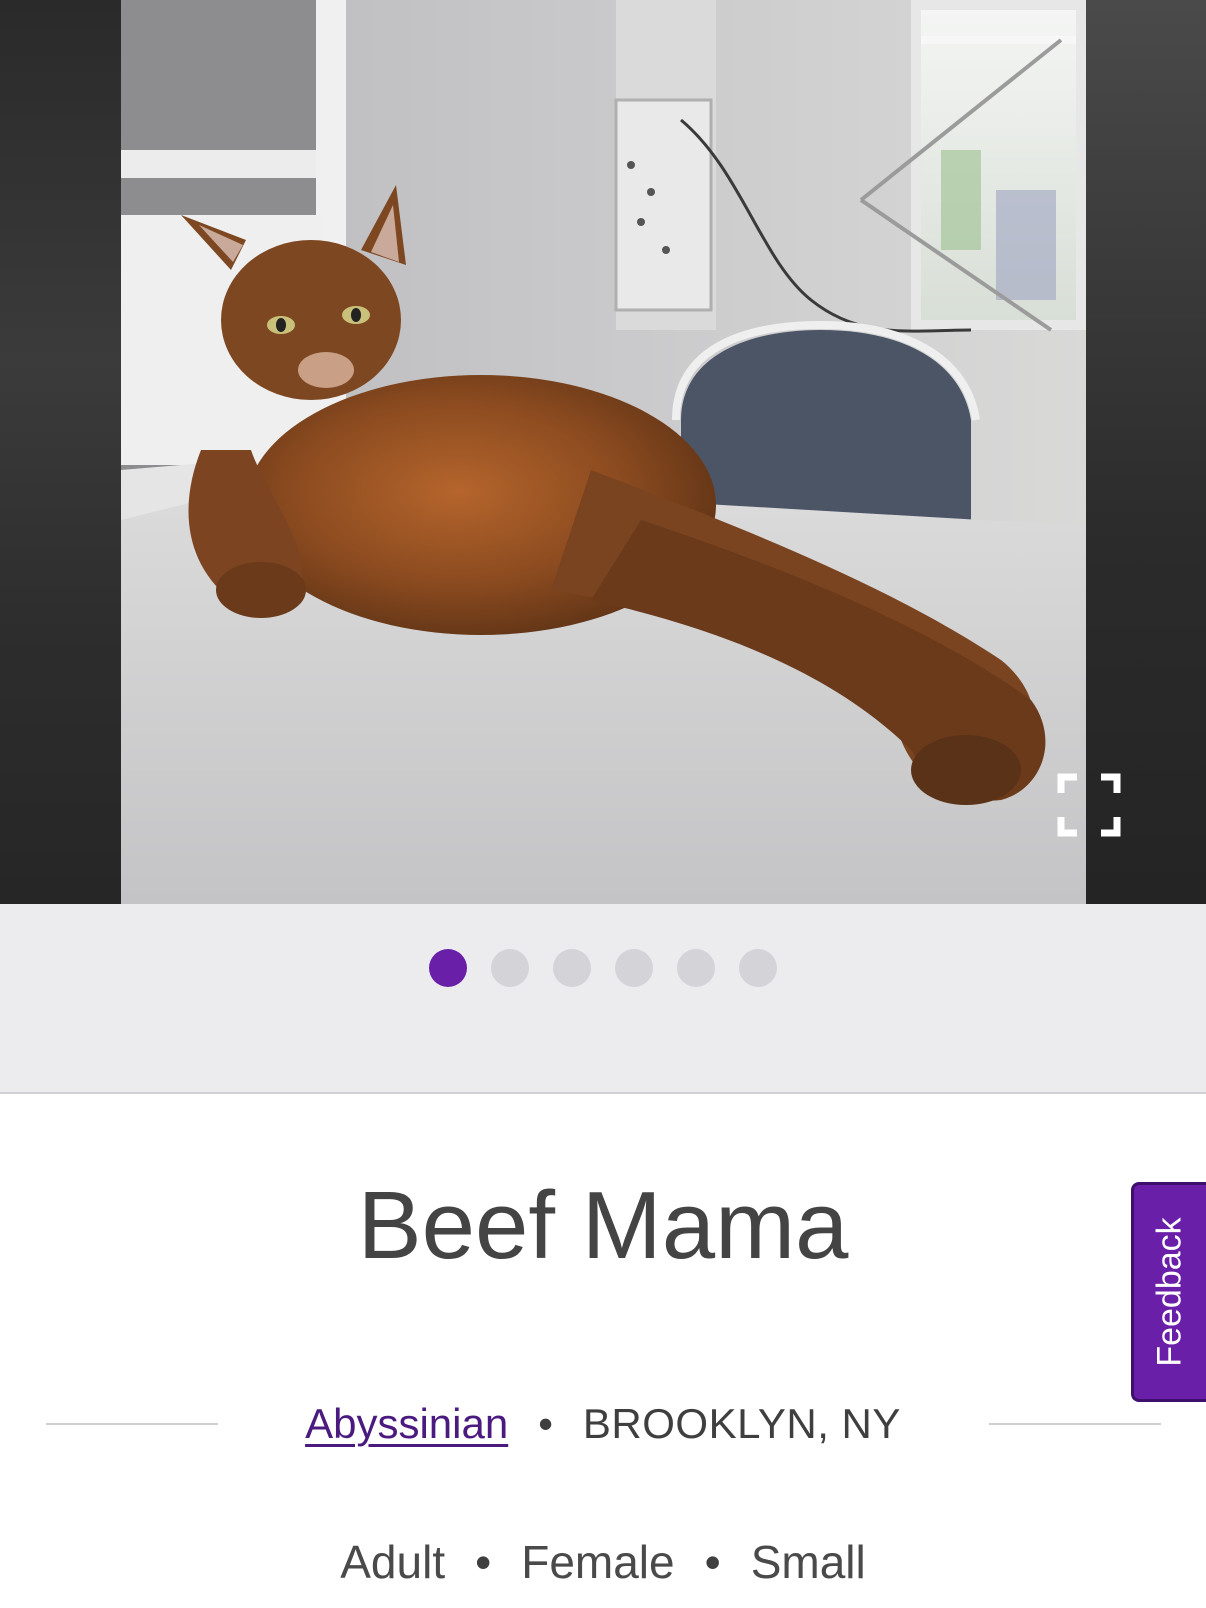 This screenshot has height=1608, width=1206. I want to click on next-photo-peek, so click(1146, 452).